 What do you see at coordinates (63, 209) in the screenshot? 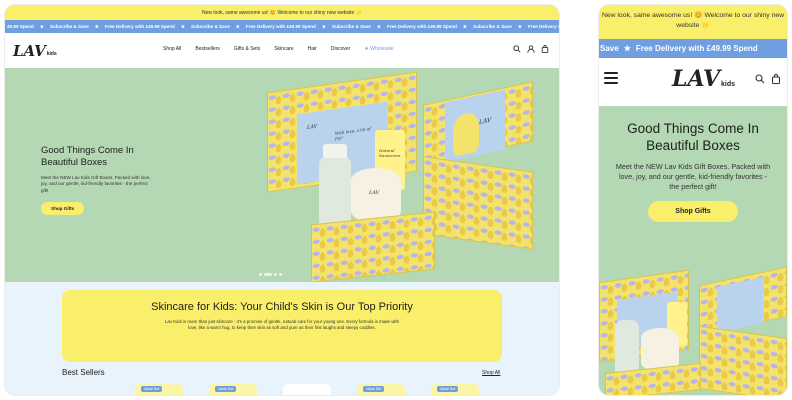
I see `shop-gifts-button: Shop Gifts` at bounding box center [63, 209].